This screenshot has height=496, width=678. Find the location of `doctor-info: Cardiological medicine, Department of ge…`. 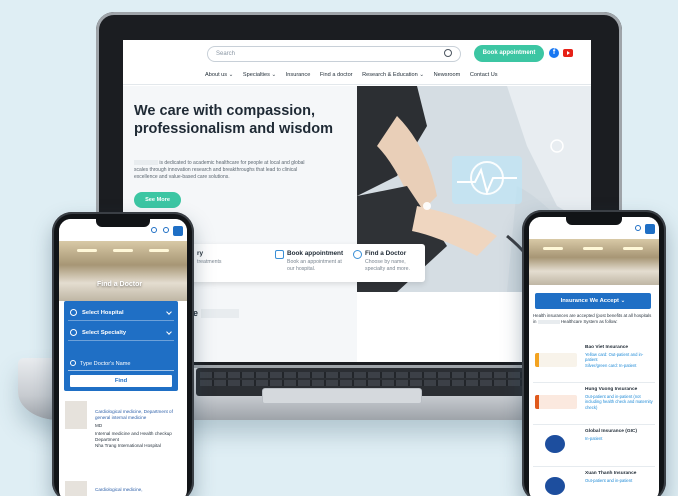

doctor-info: Cardiological medicine, Department of ge… is located at coordinates (135, 425).